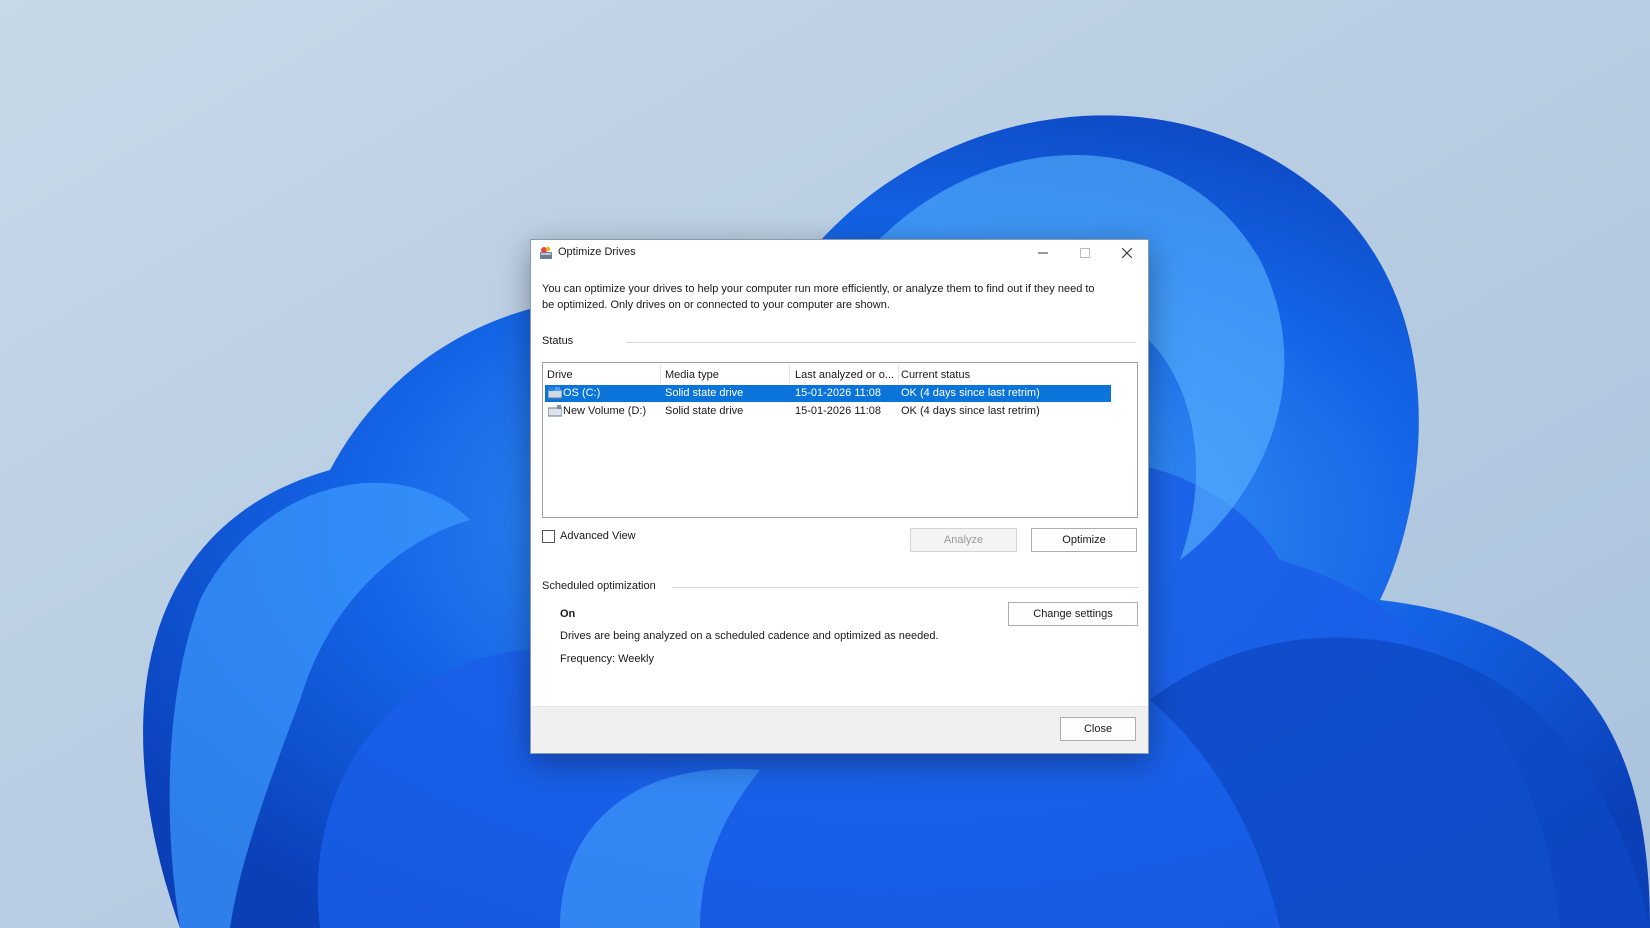  What do you see at coordinates (1073, 614) in the screenshot?
I see `change-settings-button: Change settings` at bounding box center [1073, 614].